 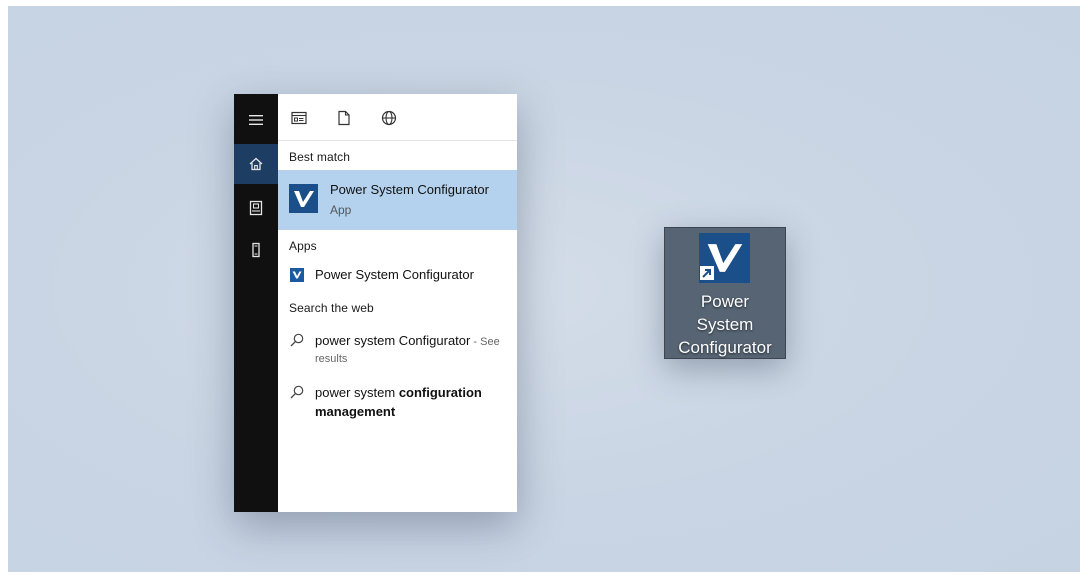 I want to click on search-web-heading: Search the web, so click(x=331, y=308).